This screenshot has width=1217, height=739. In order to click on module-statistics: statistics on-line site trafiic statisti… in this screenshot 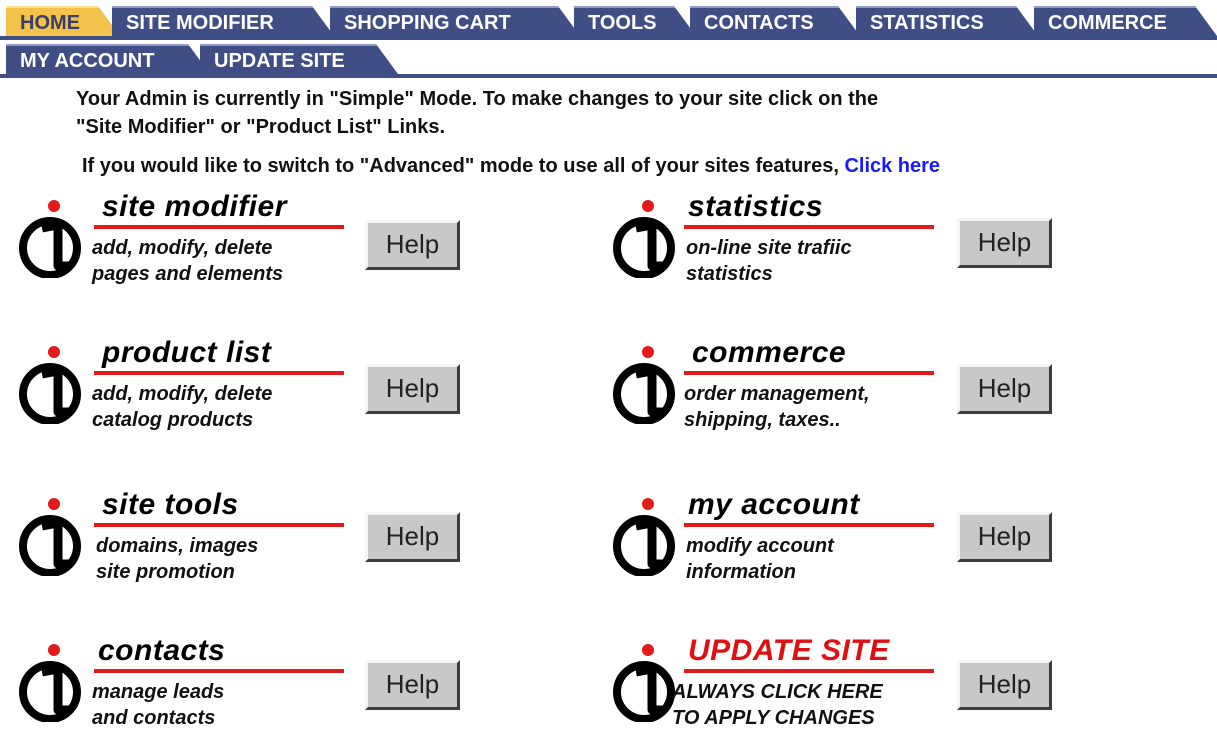, I will do `click(852, 242)`.